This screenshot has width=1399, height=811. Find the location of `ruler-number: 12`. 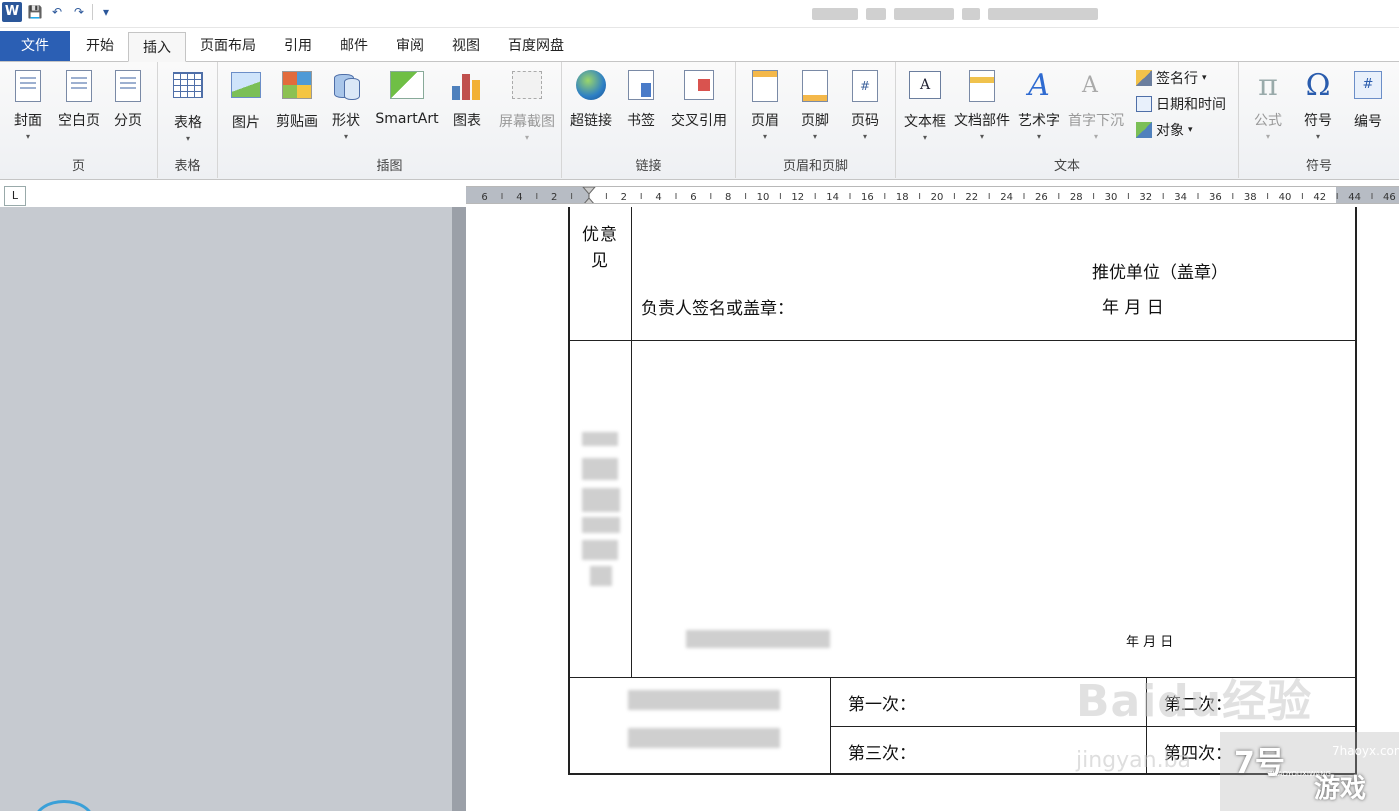

ruler-number: 12 is located at coordinates (797, 197).